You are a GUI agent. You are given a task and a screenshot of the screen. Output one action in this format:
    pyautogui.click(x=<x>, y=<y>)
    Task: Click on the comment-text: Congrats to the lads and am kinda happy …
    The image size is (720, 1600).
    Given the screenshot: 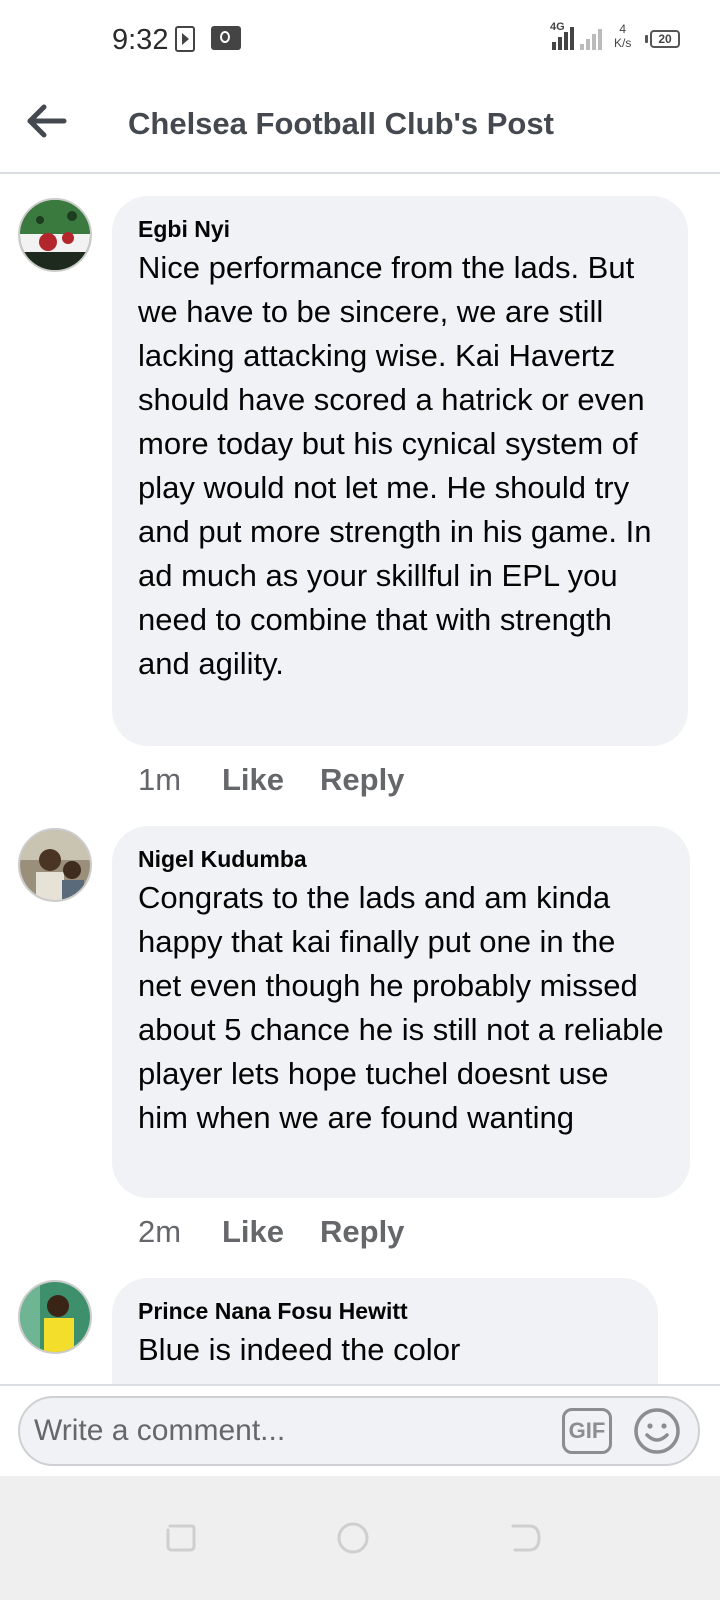 What is the action you would take?
    pyautogui.click(x=401, y=1007)
    